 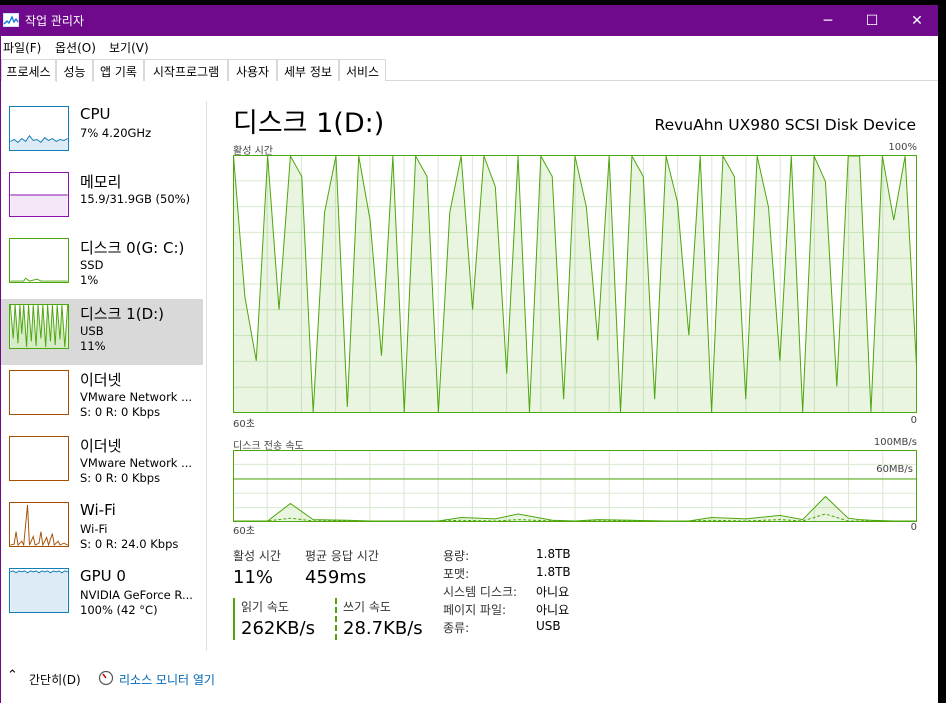 I want to click on tab-app-history: 앱 기록, so click(x=118, y=70).